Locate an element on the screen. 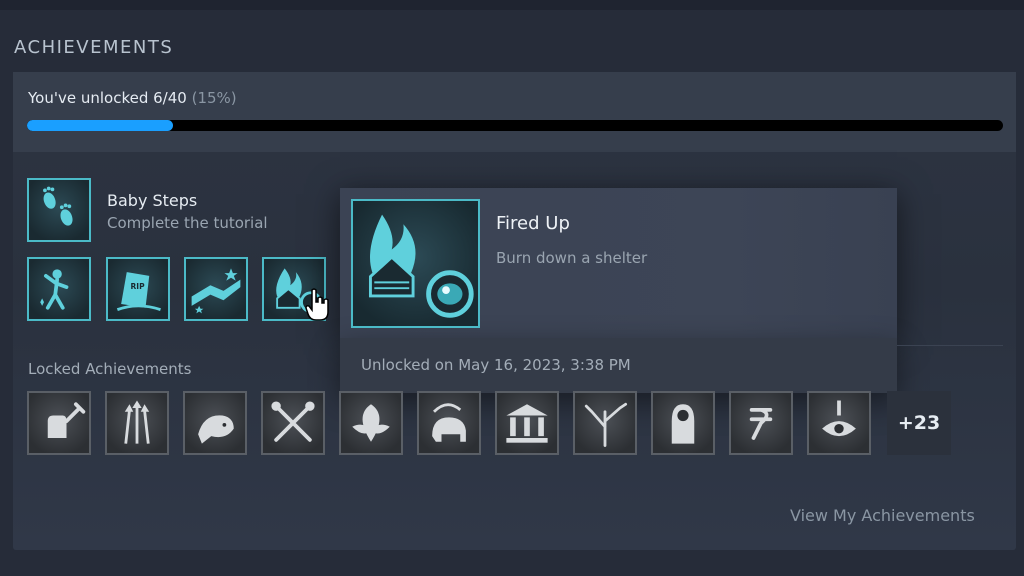  rune-icon is located at coordinates (761, 423).